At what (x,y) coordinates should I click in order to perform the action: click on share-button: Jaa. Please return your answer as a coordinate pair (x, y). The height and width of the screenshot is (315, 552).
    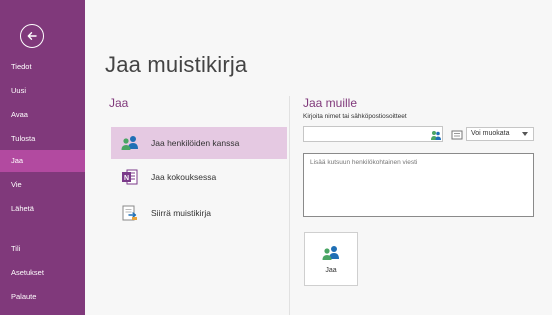
    Looking at the image, I should click on (331, 259).